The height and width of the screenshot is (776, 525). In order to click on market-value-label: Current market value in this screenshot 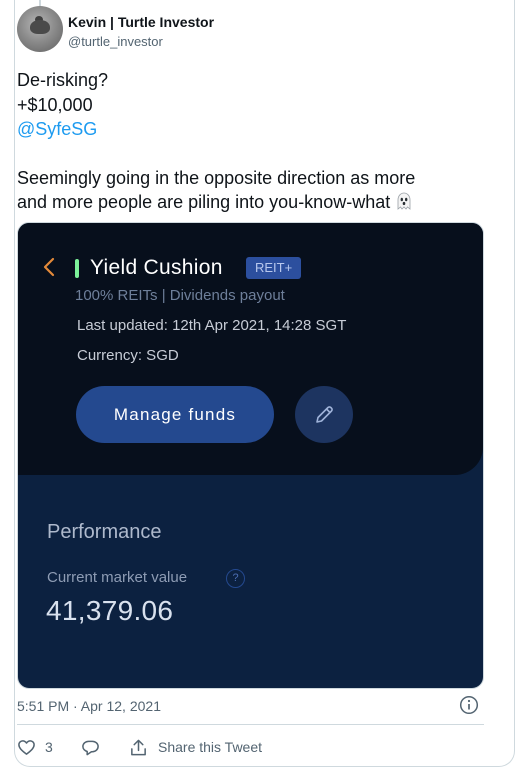, I will do `click(117, 577)`.